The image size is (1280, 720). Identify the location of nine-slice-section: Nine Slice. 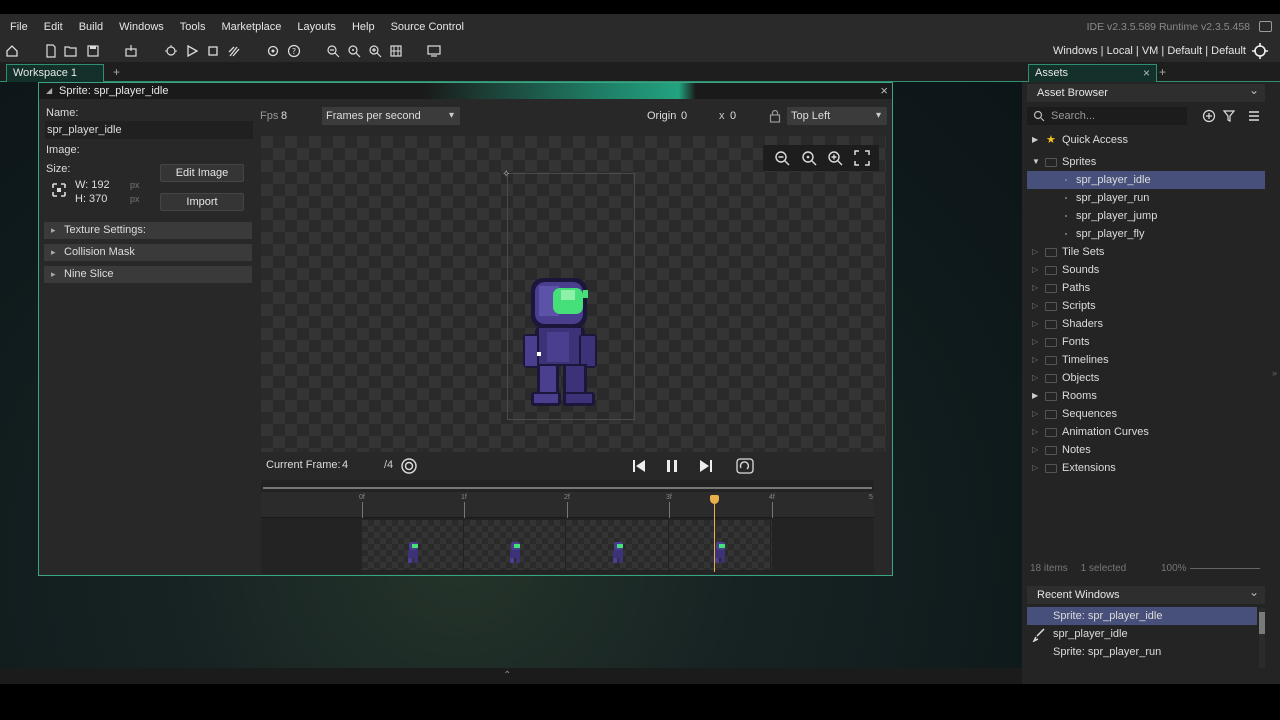
(148, 274).